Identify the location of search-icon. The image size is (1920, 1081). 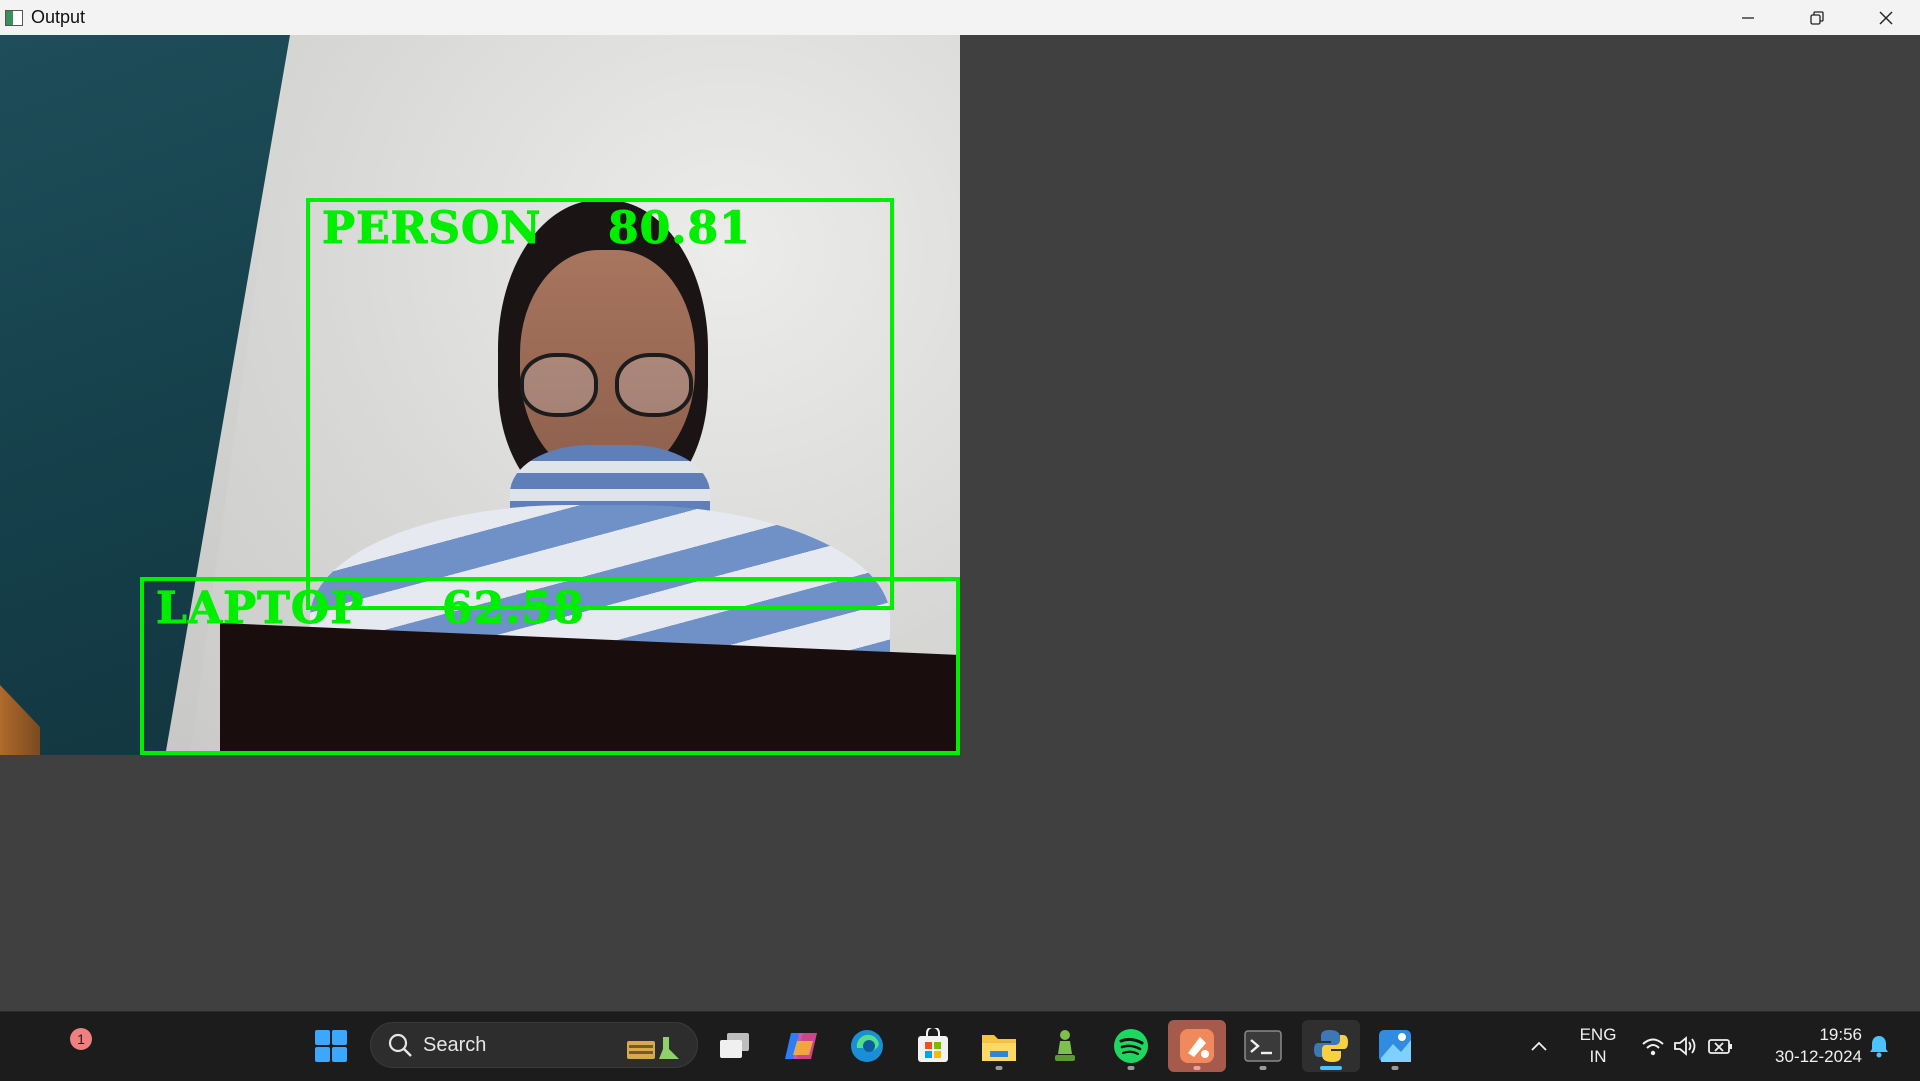
(400, 1045).